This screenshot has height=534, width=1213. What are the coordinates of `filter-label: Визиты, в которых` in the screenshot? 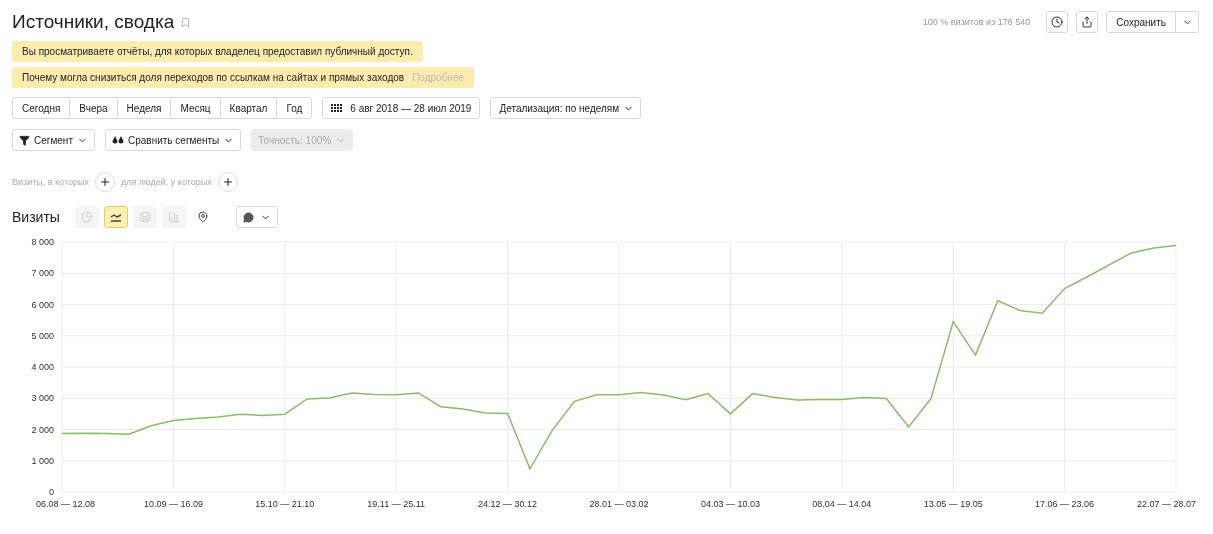 It's located at (50, 182).